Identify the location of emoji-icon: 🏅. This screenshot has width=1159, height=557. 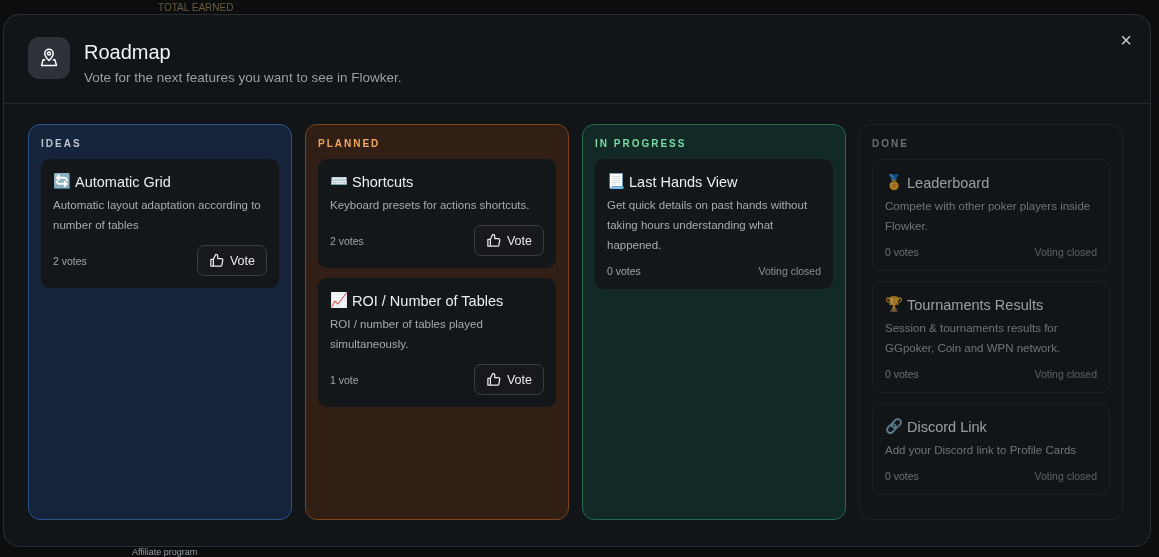
(894, 182).